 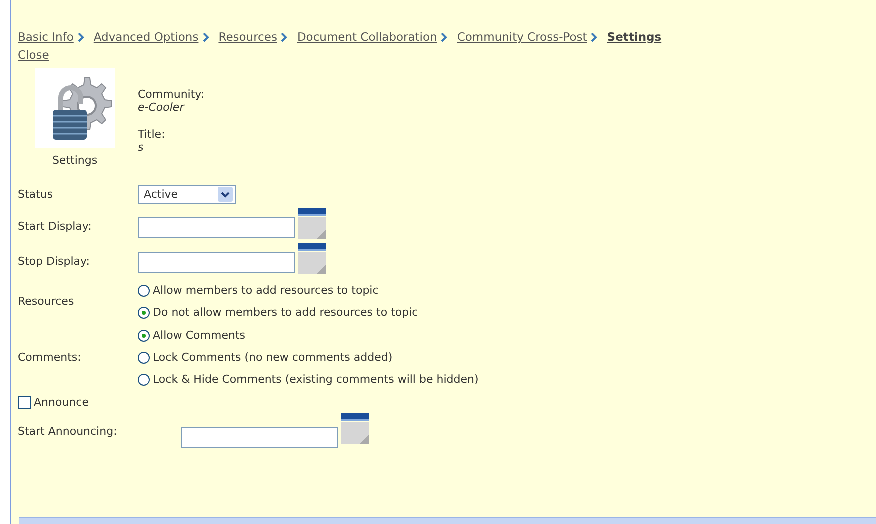 What do you see at coordinates (199, 335) in the screenshot?
I see `option-label: Allow Comments` at bounding box center [199, 335].